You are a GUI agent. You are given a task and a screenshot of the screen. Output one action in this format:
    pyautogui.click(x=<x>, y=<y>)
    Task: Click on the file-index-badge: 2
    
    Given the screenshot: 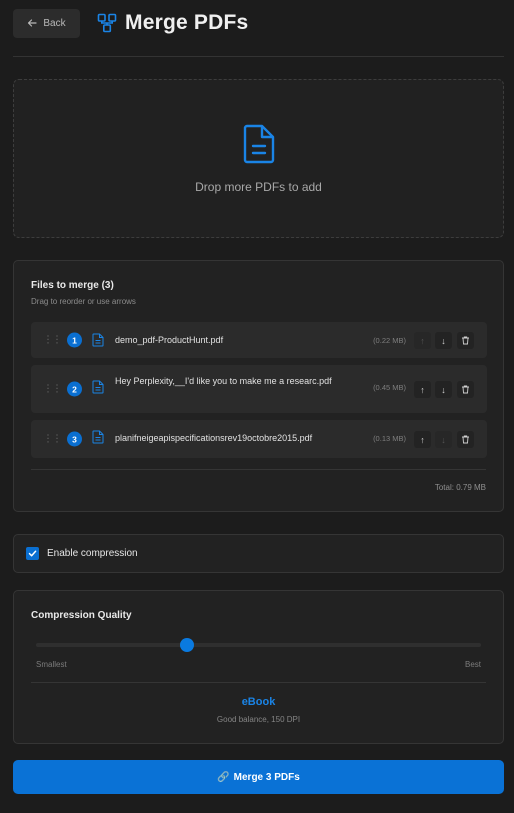 What is the action you would take?
    pyautogui.click(x=74, y=389)
    